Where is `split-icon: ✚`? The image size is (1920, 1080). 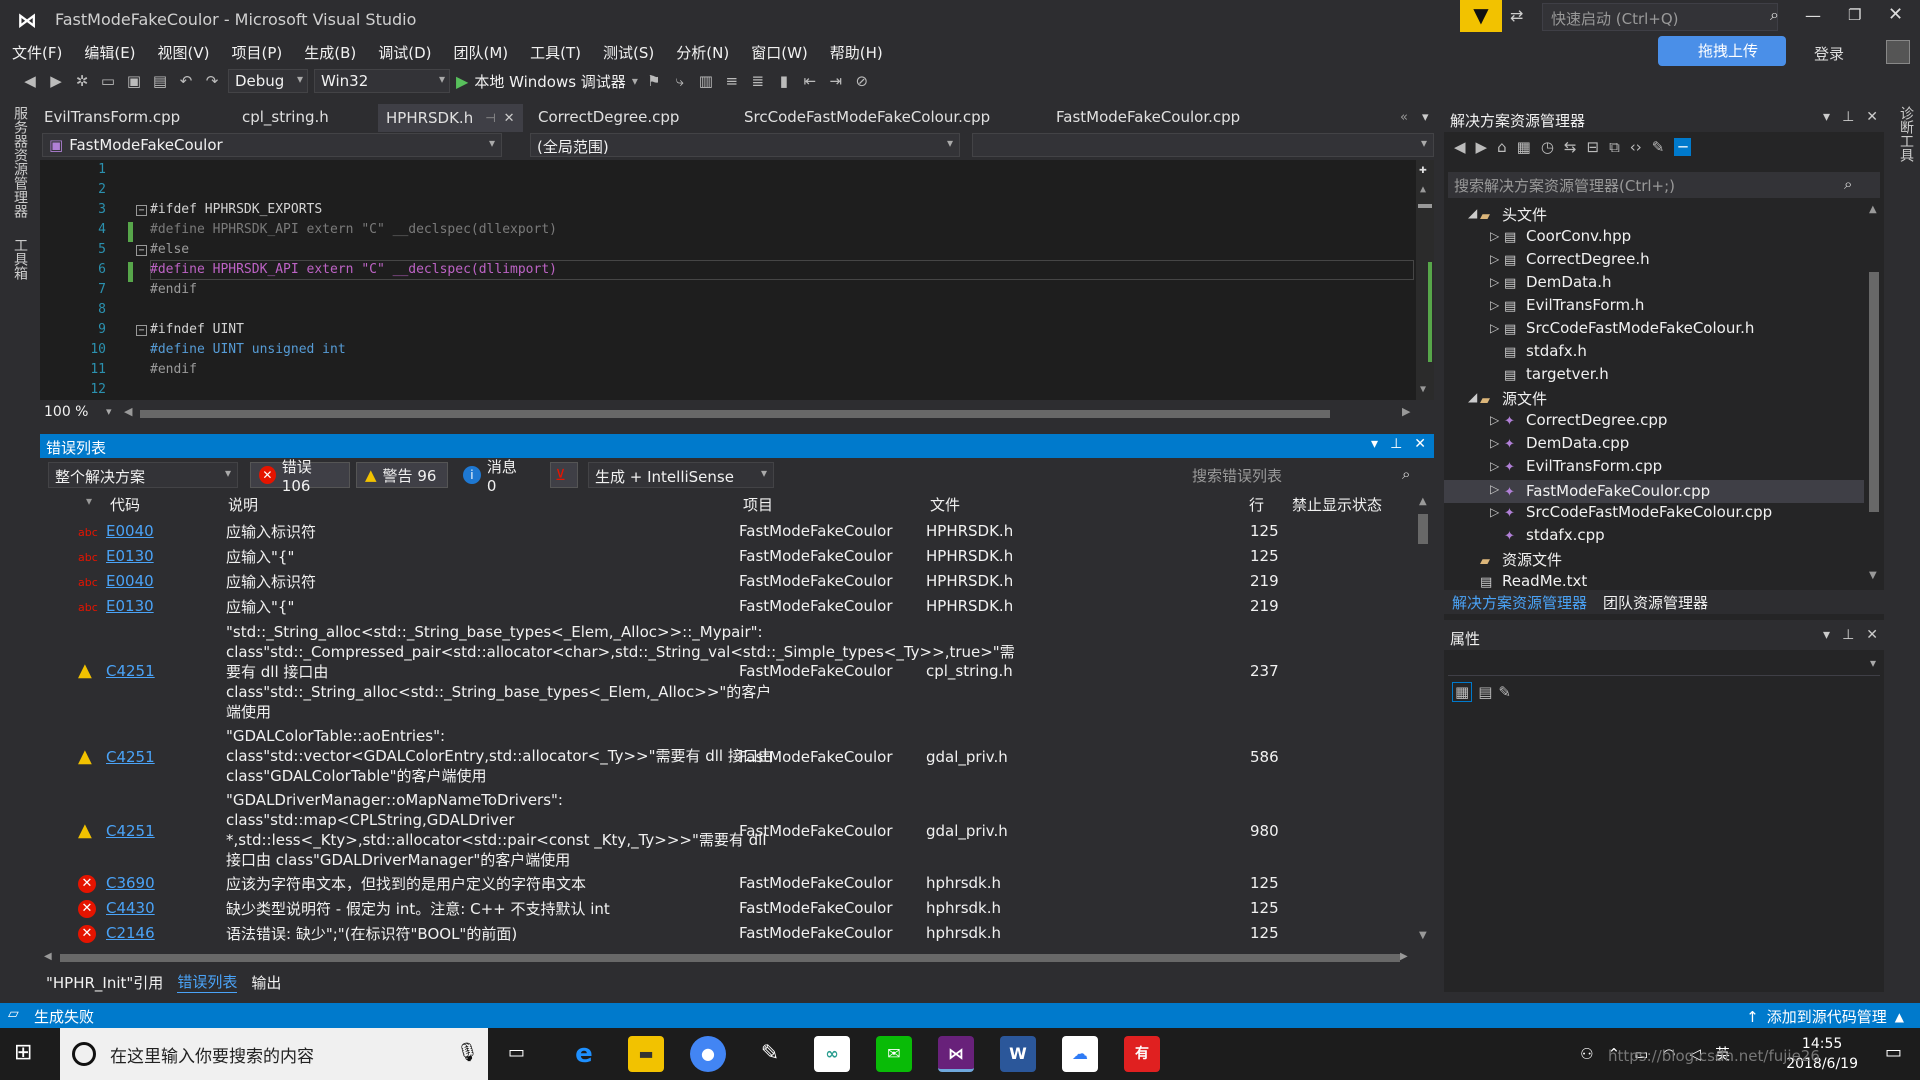
split-icon: ✚ is located at coordinates (1423, 169).